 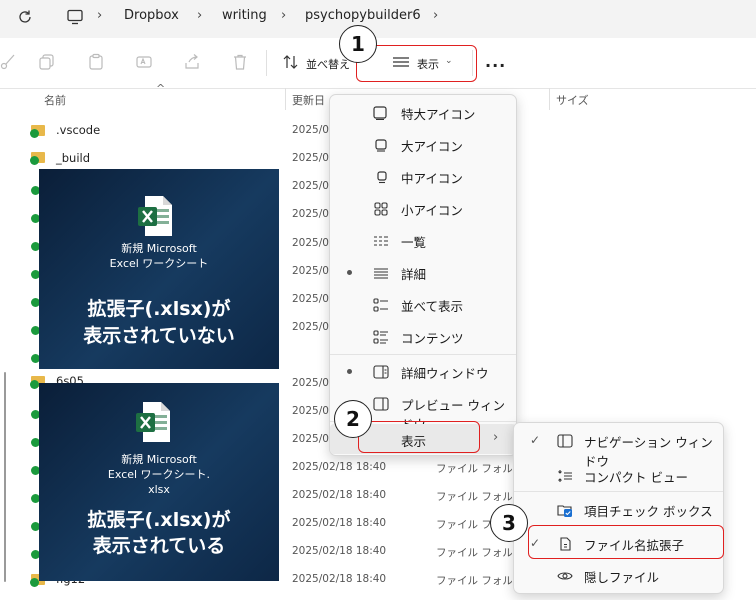 I want to click on menu-item-compact-view: コンパクト ビュー, so click(x=618, y=475).